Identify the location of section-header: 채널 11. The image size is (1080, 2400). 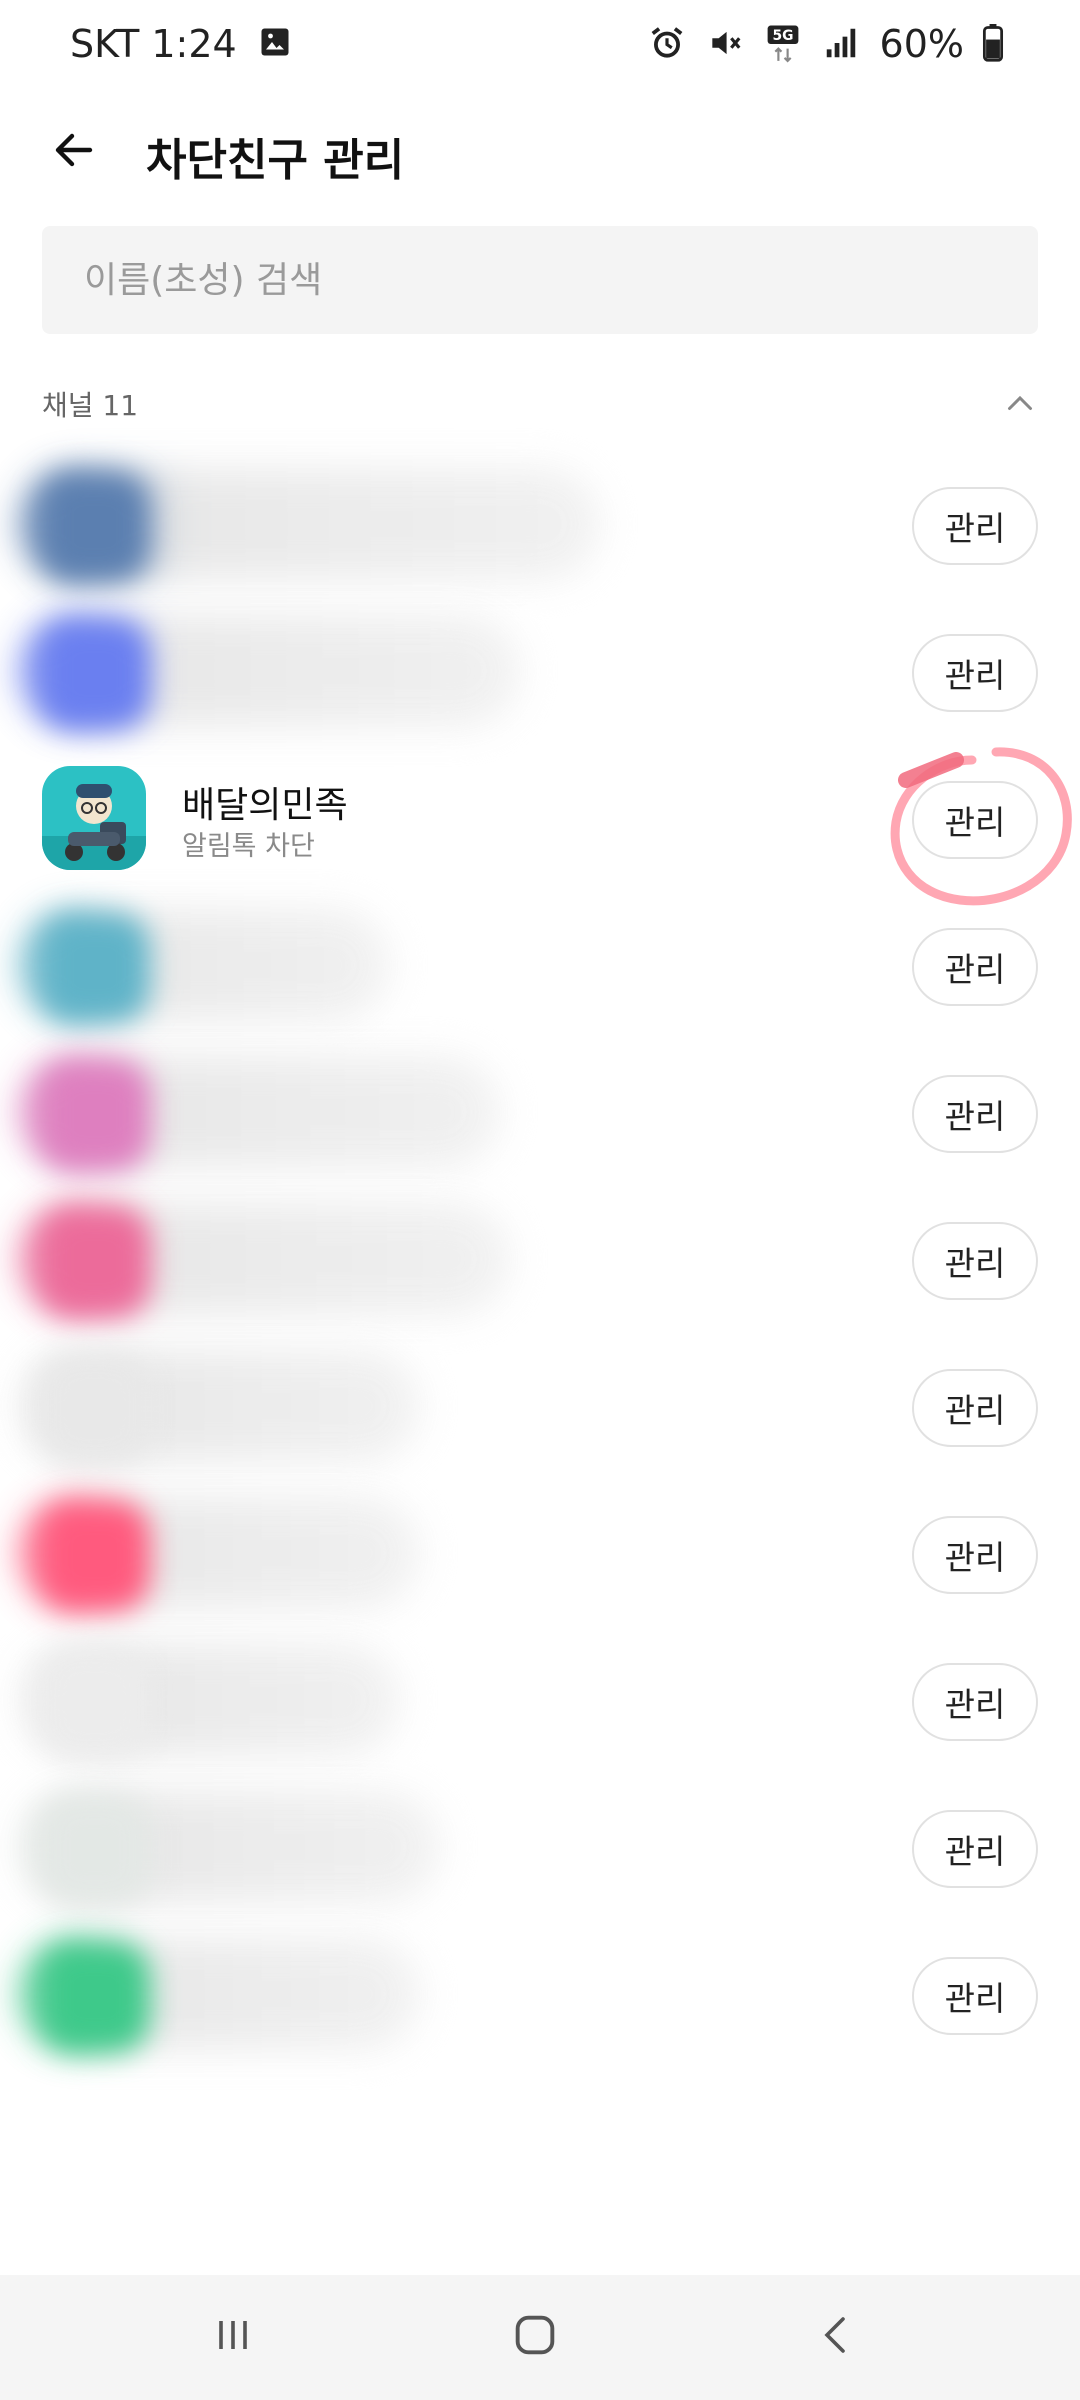
(540, 404).